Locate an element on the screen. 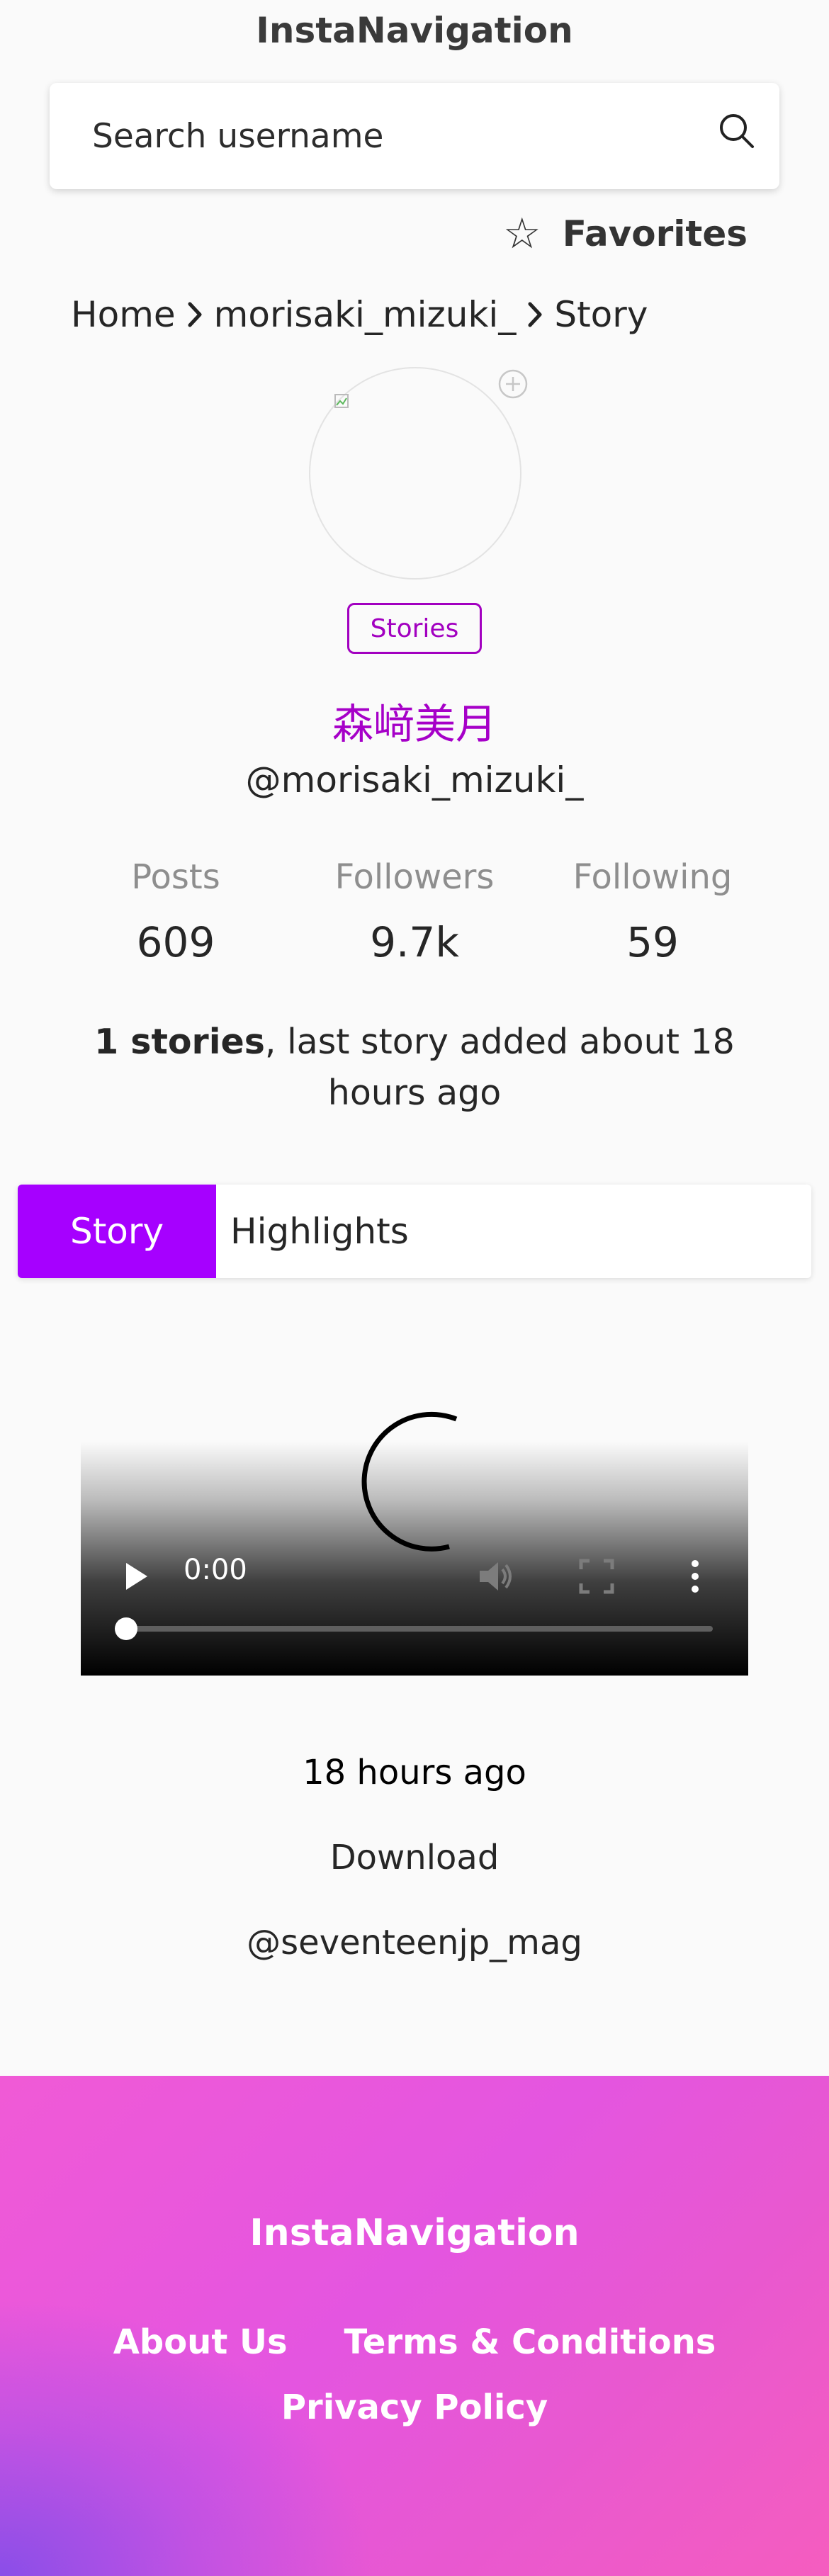  add-favorite-icon is located at coordinates (513, 384).